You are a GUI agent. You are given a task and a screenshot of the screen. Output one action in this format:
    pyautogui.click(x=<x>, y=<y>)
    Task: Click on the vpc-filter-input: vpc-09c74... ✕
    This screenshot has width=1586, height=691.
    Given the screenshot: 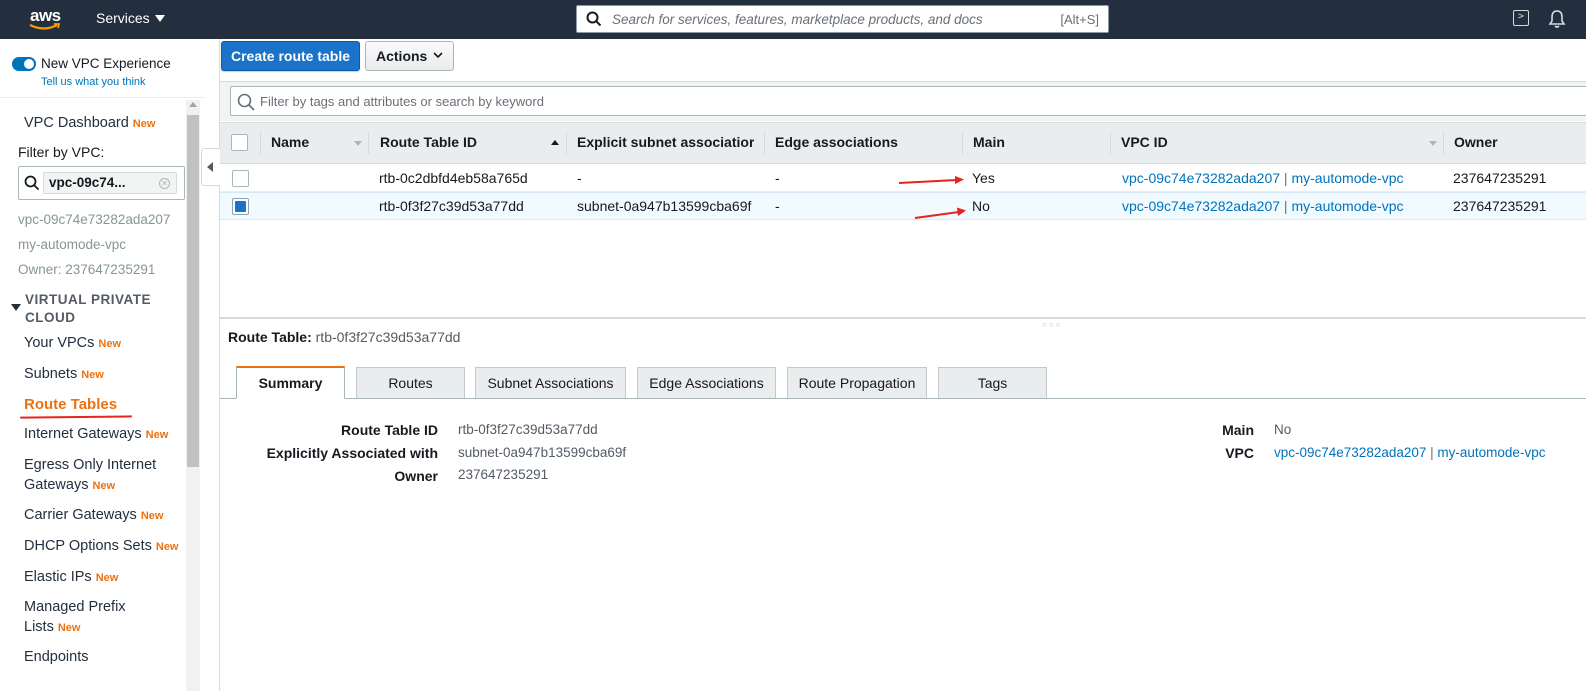 What is the action you would take?
    pyautogui.click(x=101, y=183)
    